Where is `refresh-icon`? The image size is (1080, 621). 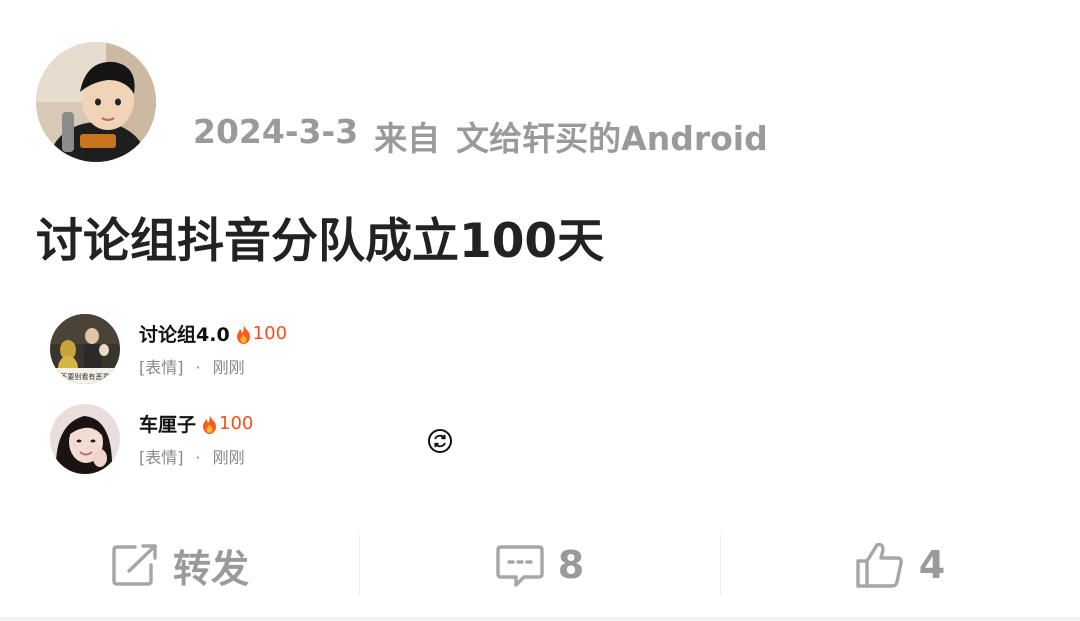
refresh-icon is located at coordinates (440, 441).